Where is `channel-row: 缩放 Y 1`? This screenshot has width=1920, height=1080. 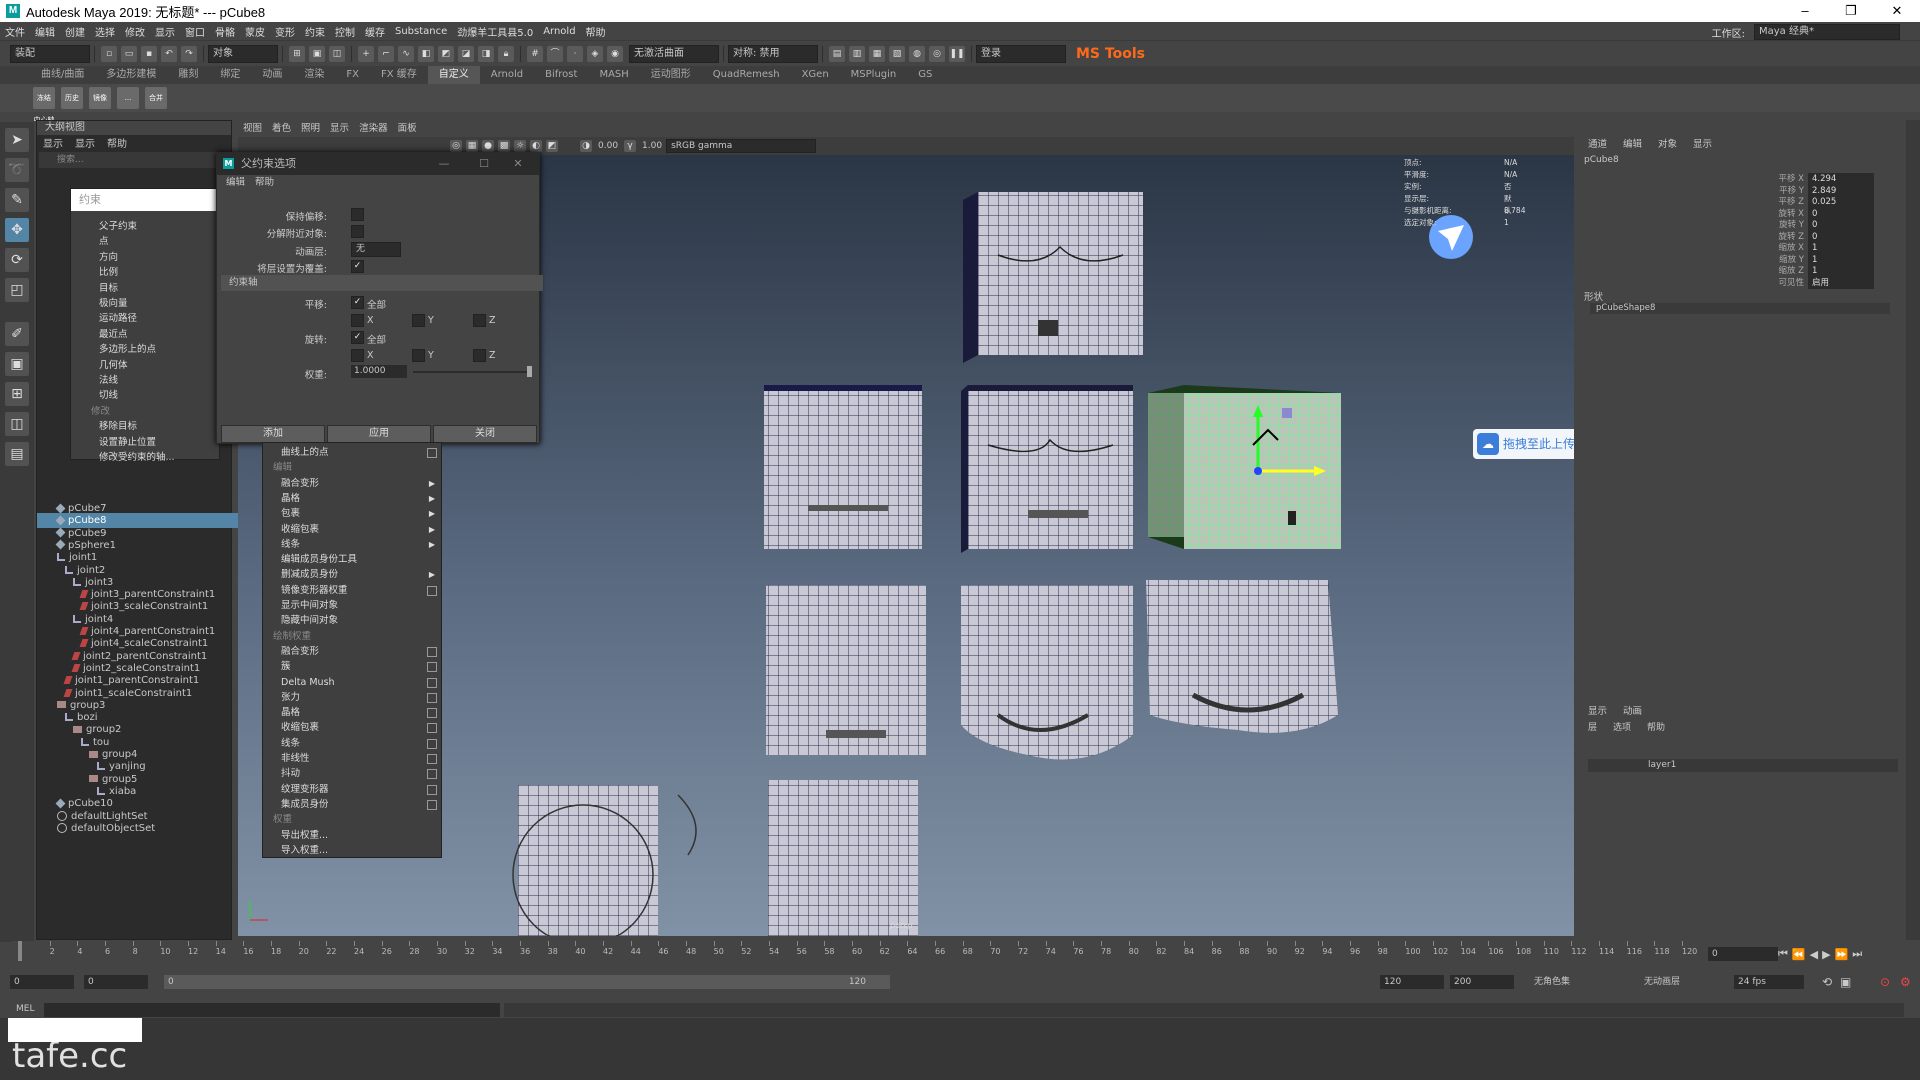
channel-row: 缩放 Y 1 is located at coordinates (1830, 259).